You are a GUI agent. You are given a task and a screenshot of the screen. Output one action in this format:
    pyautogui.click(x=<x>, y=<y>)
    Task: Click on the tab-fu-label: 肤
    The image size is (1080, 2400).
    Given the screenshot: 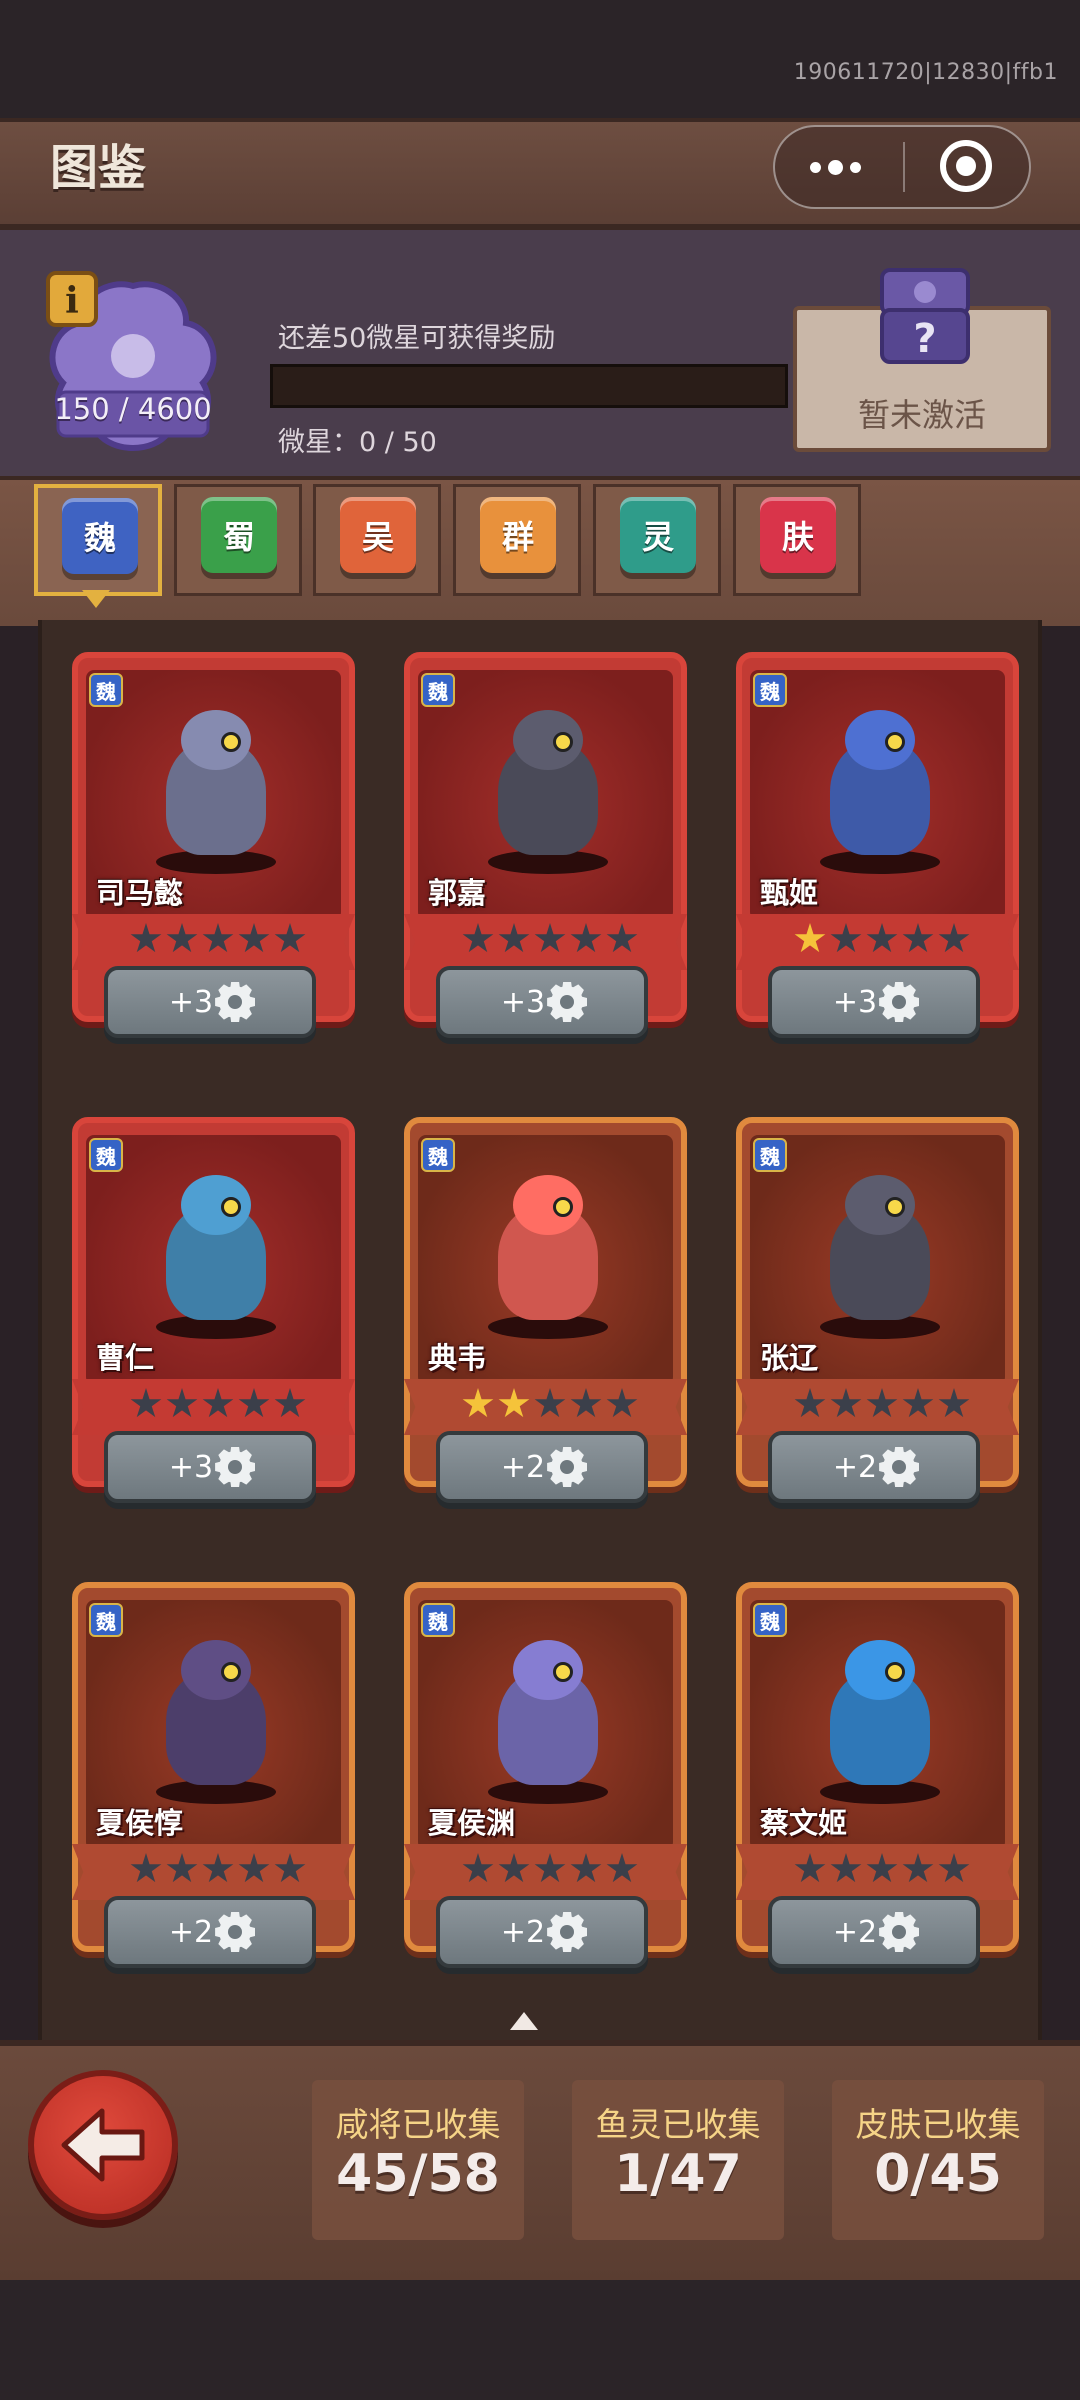 What is the action you would take?
    pyautogui.click(x=798, y=535)
    